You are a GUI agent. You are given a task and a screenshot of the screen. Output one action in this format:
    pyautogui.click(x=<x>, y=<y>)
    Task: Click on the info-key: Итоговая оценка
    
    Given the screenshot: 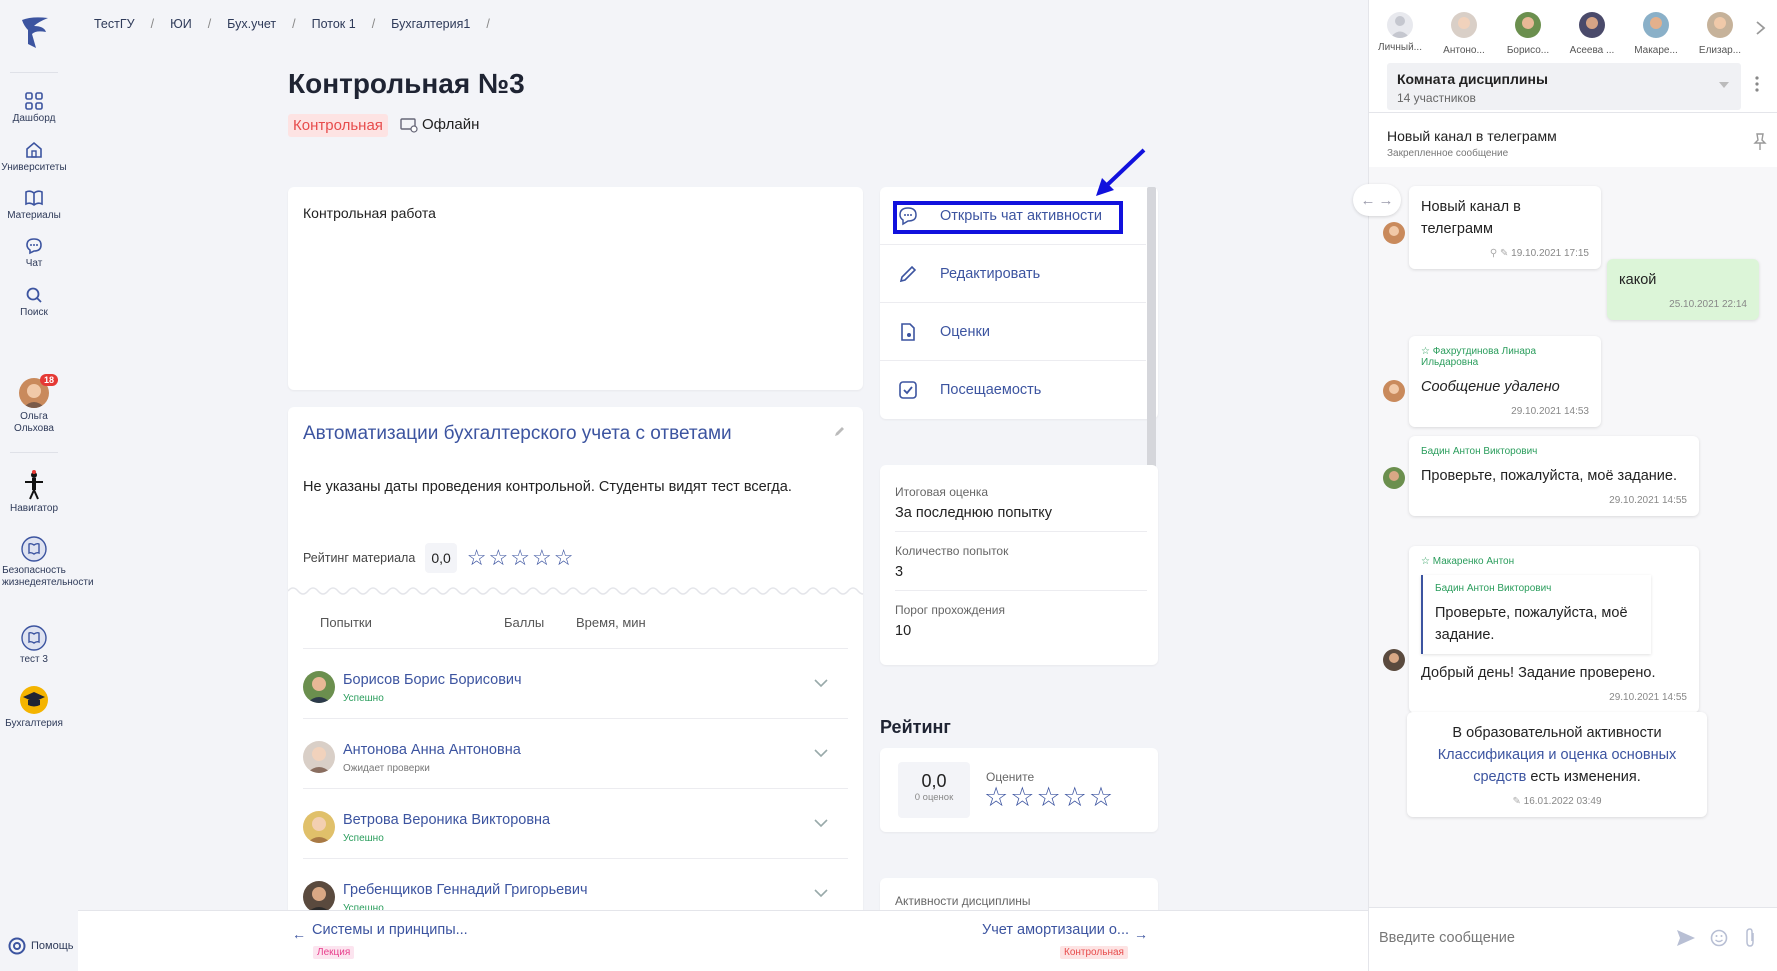 What is the action you would take?
    pyautogui.click(x=942, y=492)
    